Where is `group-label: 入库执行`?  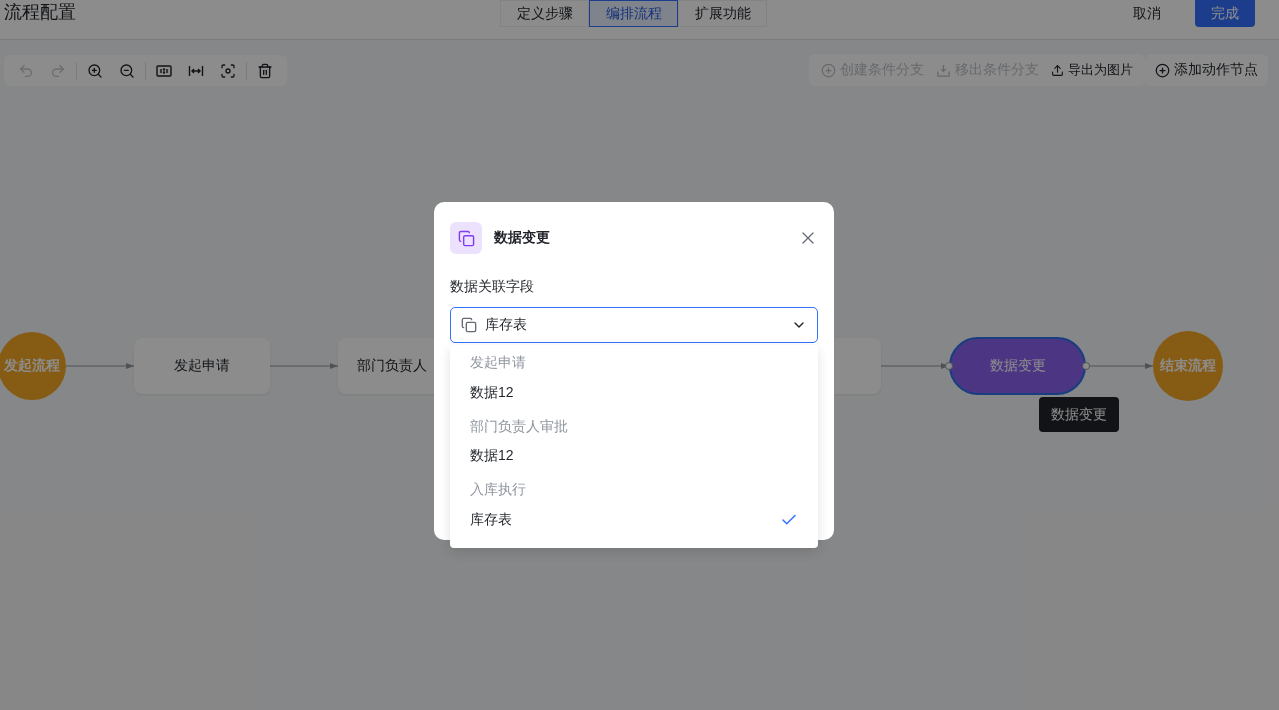
group-label: 入库执行 is located at coordinates (498, 490).